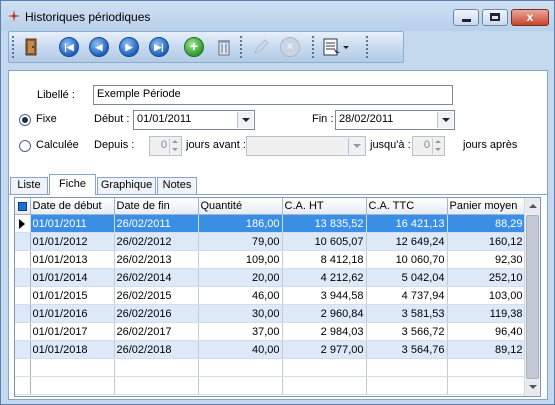 Image resolution: width=555 pixels, height=405 pixels. I want to click on table-cell: 88,29, so click(486, 223).